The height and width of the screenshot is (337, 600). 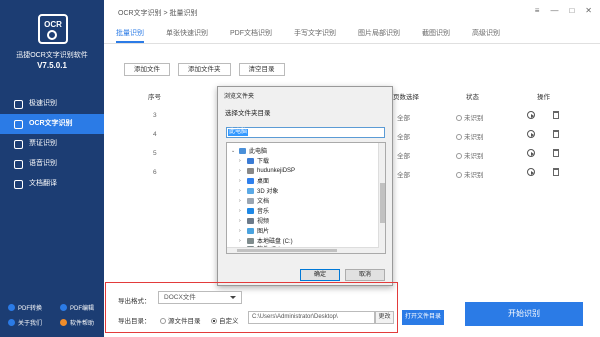 What do you see at coordinates (311, 317) in the screenshot?
I see `dir-path-field: C:\Users\Administrator\Desktop\` at bounding box center [311, 317].